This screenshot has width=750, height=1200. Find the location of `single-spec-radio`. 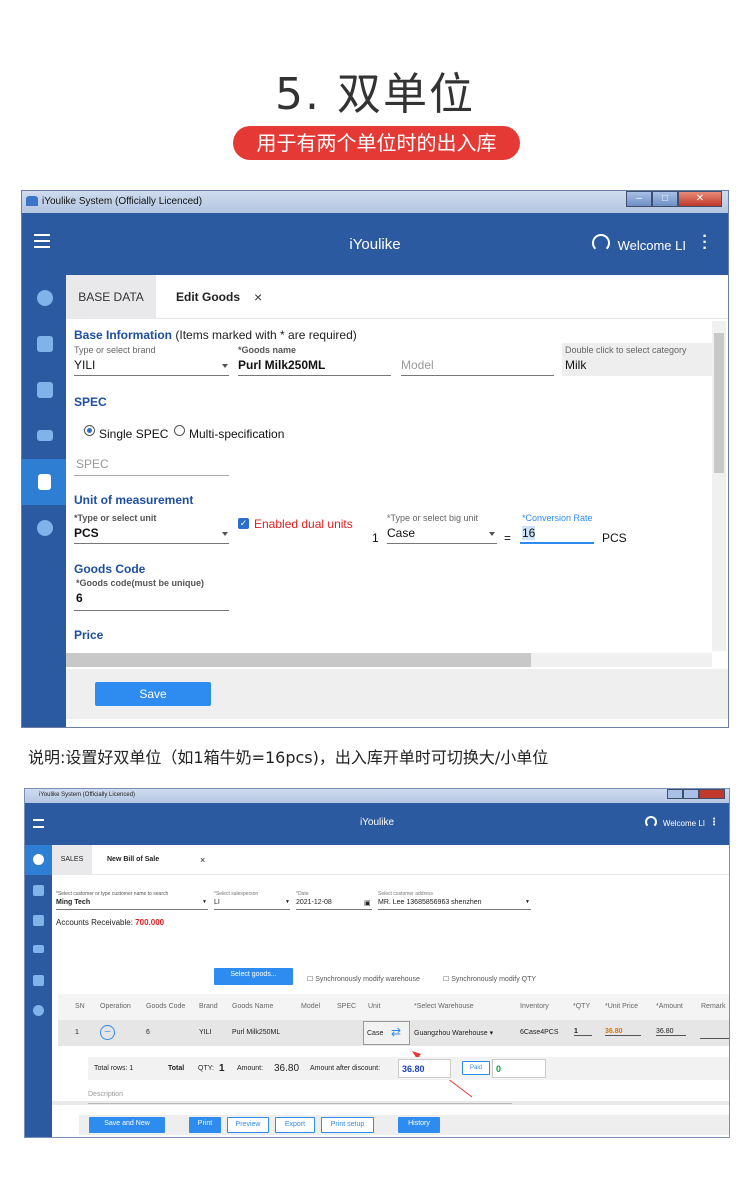

single-spec-radio is located at coordinates (89, 430).